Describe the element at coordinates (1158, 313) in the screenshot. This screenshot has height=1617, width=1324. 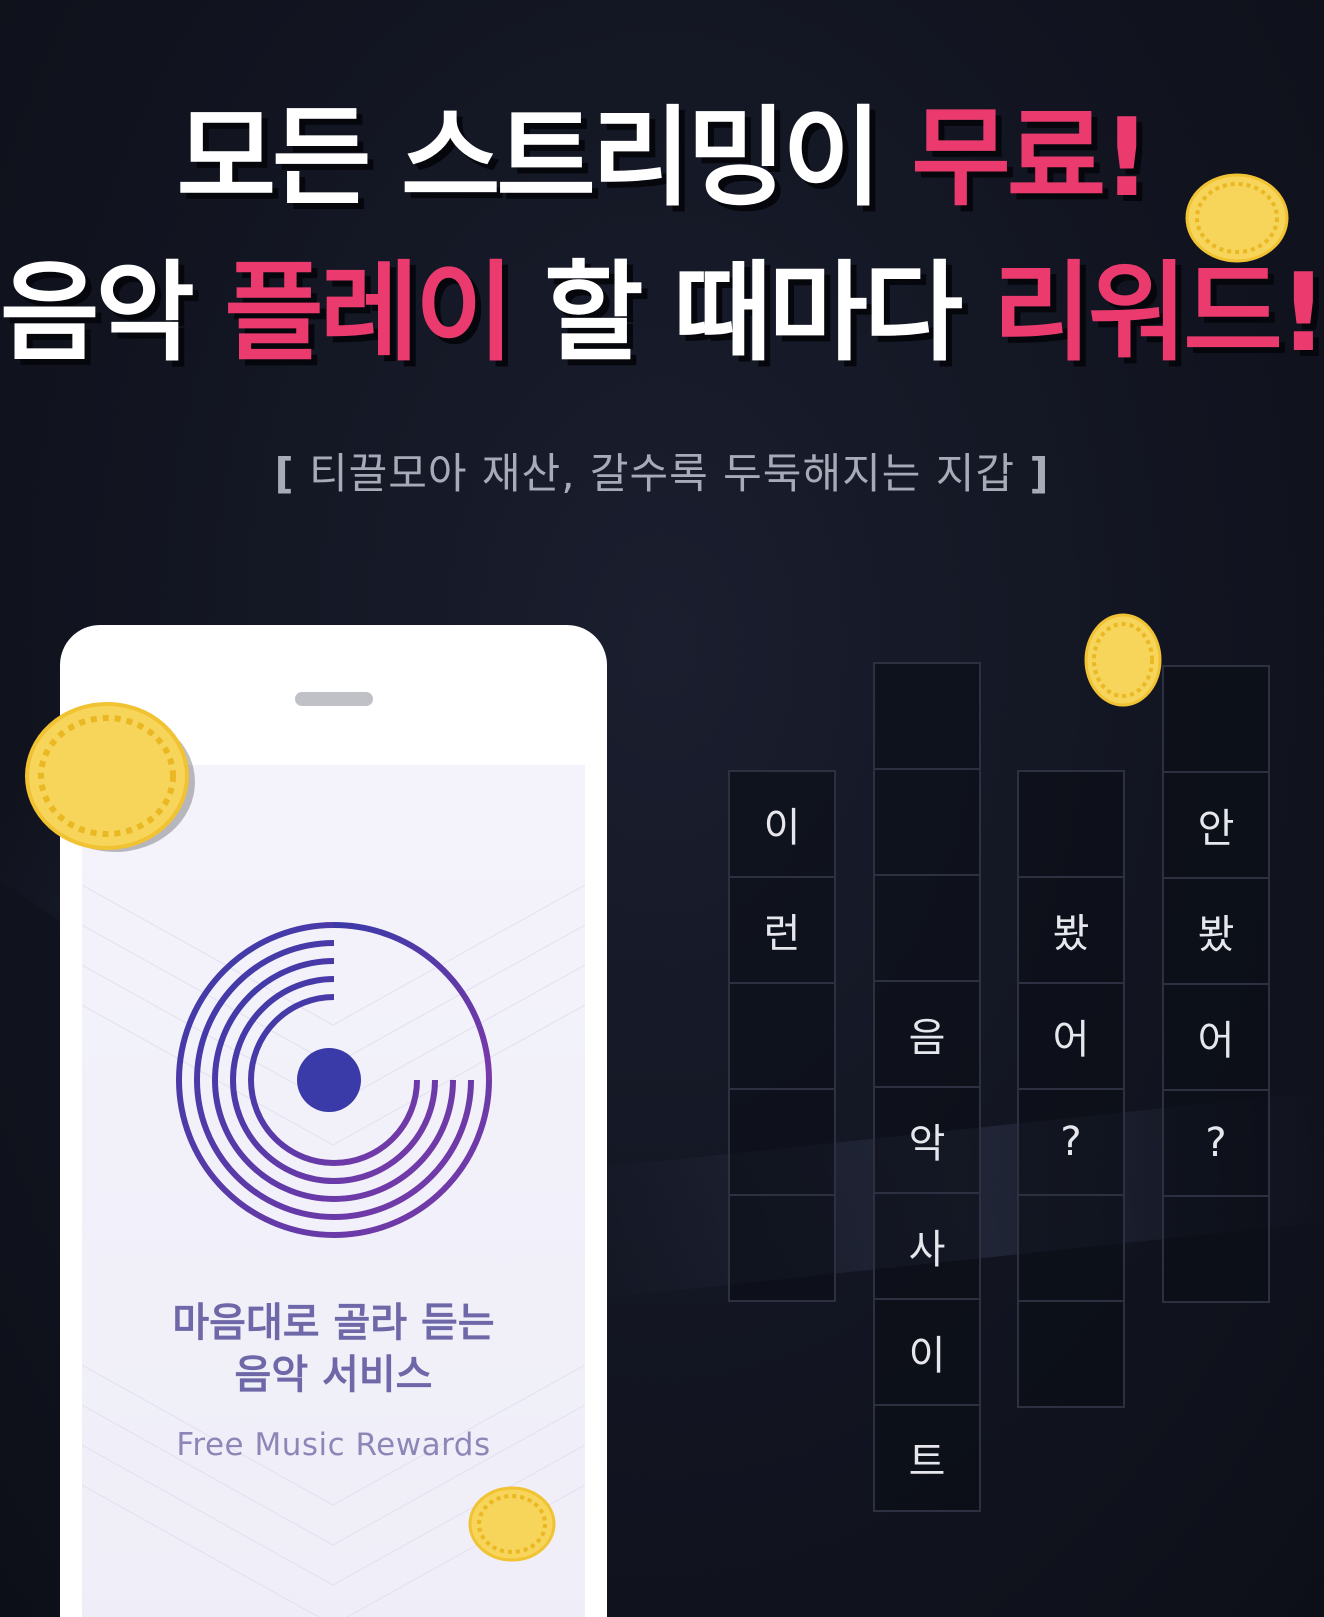
I see `headline-accent-reward: 리워드!` at that location.